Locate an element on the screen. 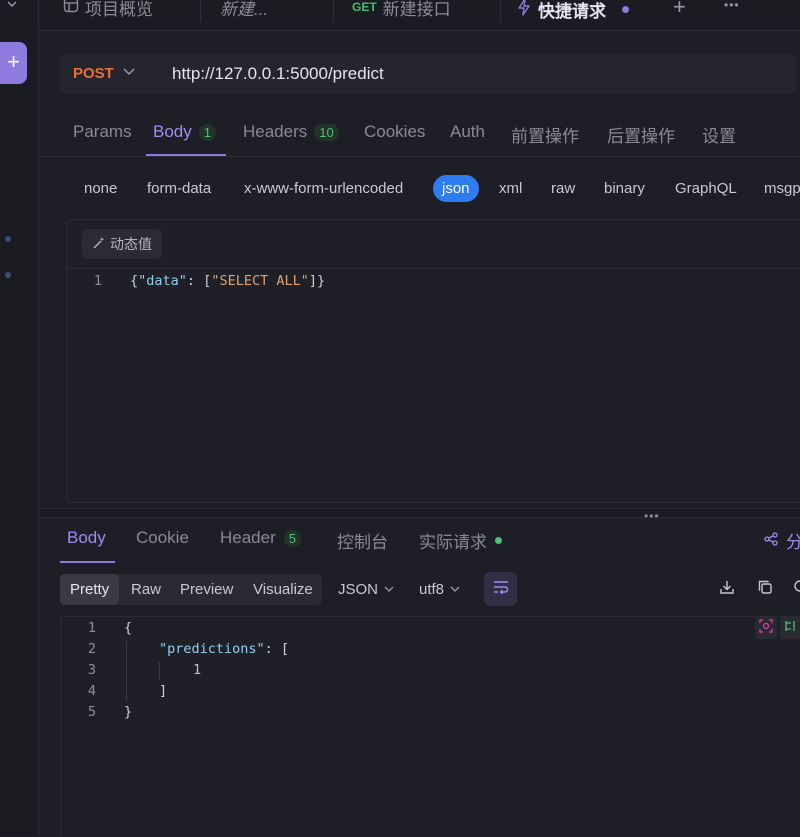  view-preview: Preview is located at coordinates (206, 589).